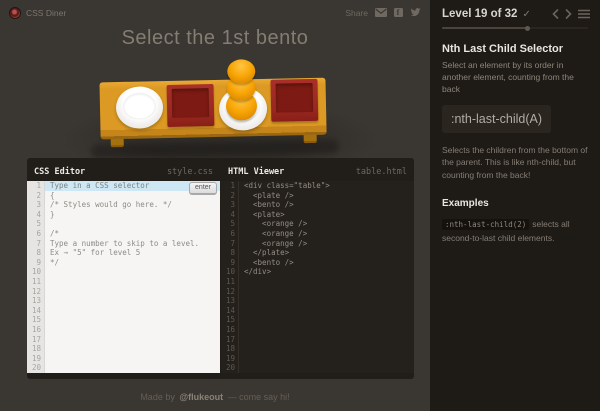 The height and width of the screenshot is (411, 600). What do you see at coordinates (496, 118) in the screenshot?
I see `selector-syntax-box: :nth-last-child(A)` at bounding box center [496, 118].